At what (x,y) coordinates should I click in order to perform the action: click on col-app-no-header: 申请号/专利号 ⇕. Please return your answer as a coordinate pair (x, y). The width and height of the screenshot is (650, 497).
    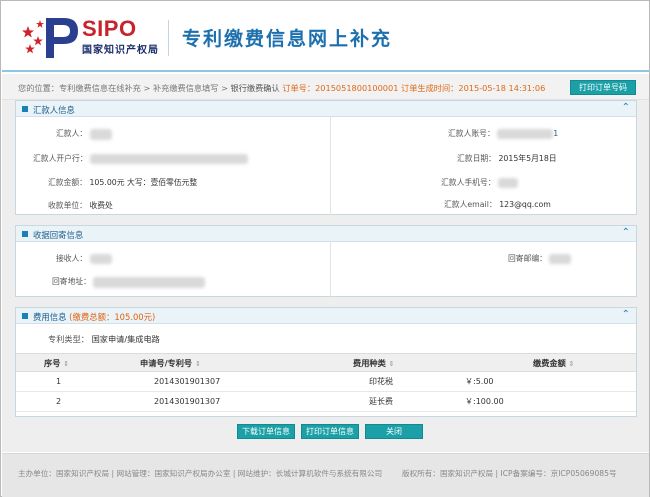
    Looking at the image, I should click on (225, 362).